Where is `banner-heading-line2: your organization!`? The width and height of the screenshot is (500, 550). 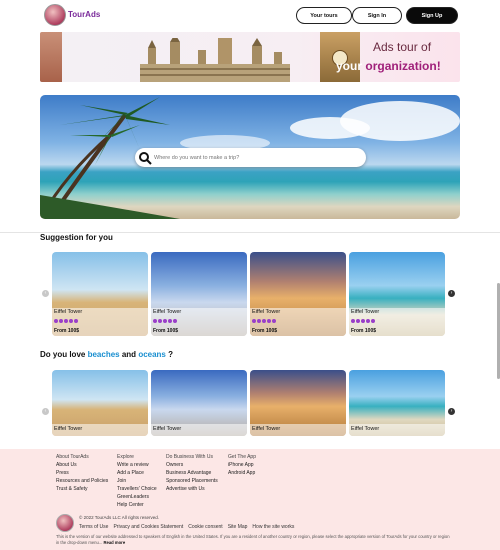 banner-heading-line2: your organization! is located at coordinates (388, 66).